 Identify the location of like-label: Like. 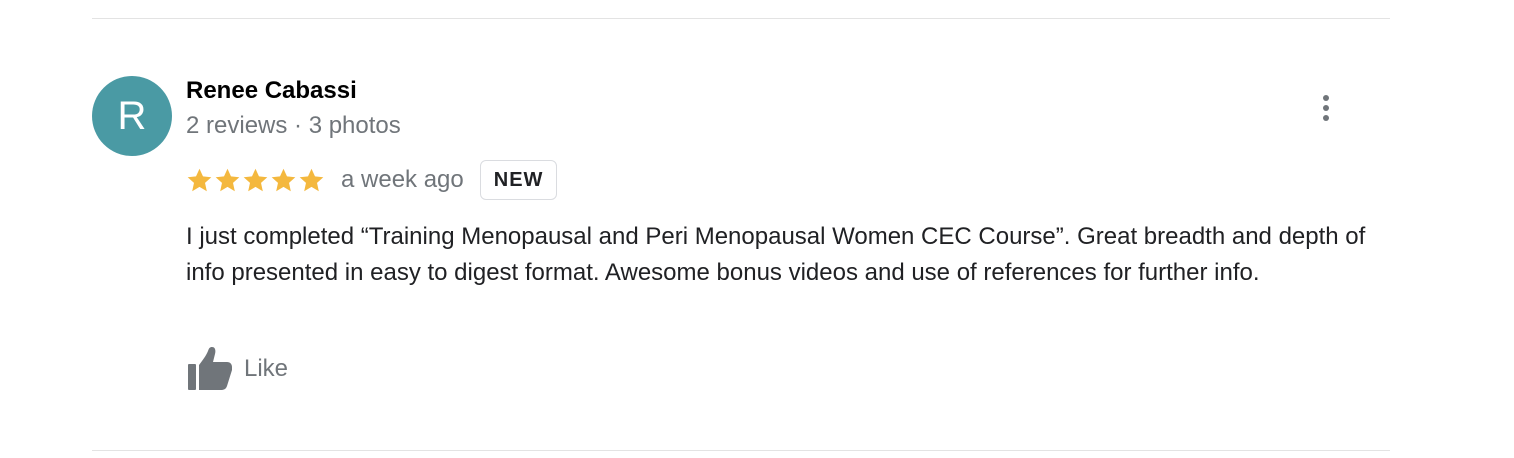
(266, 368).